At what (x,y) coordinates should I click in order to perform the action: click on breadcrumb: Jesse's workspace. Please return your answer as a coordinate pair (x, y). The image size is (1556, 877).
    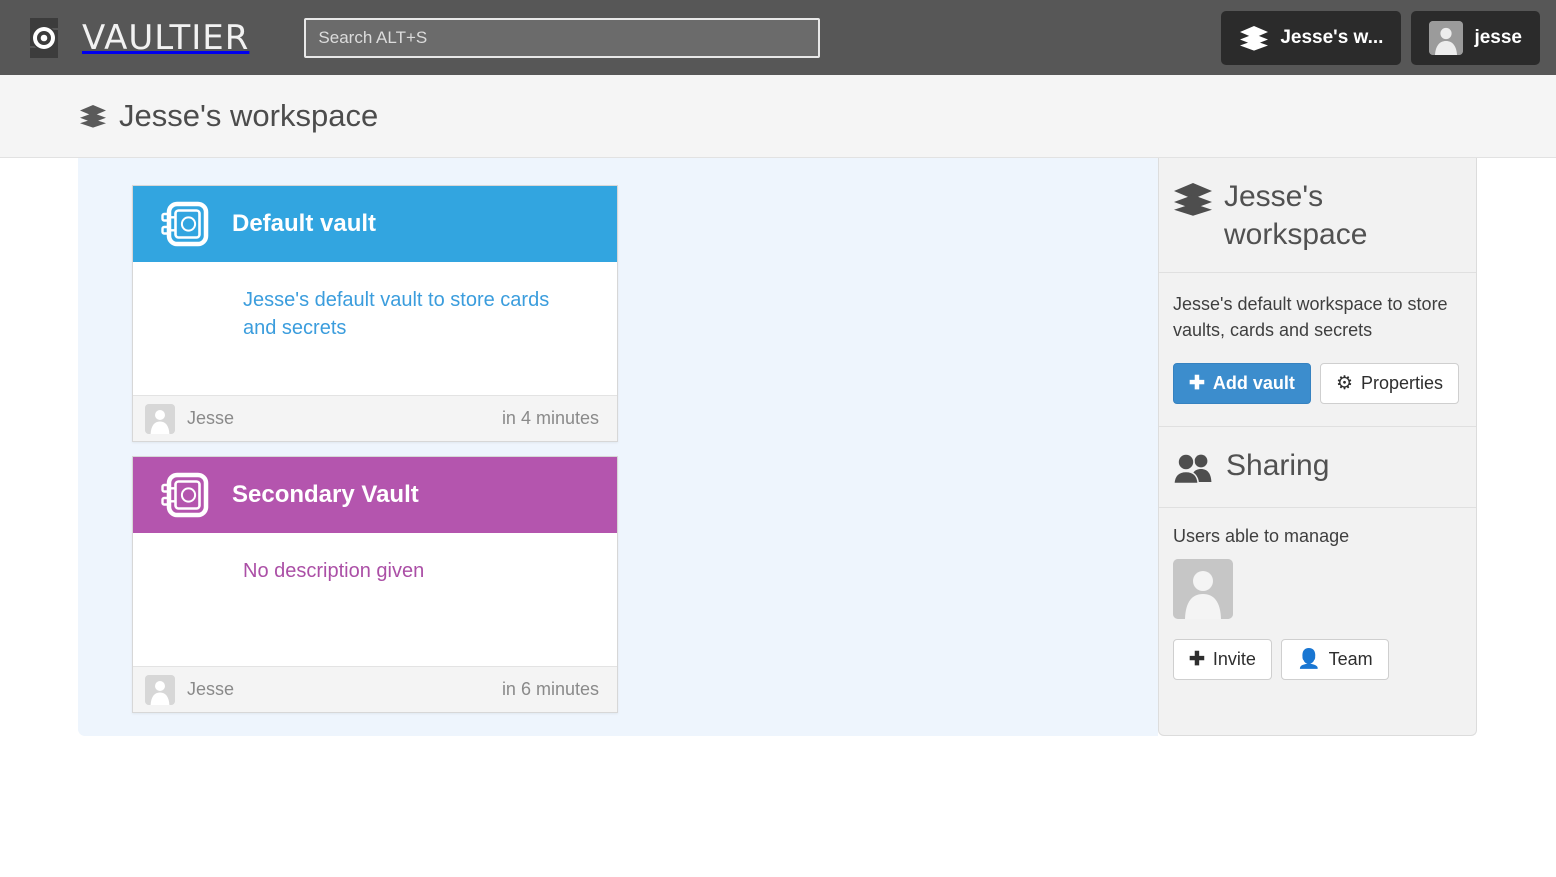
    Looking at the image, I should click on (228, 116).